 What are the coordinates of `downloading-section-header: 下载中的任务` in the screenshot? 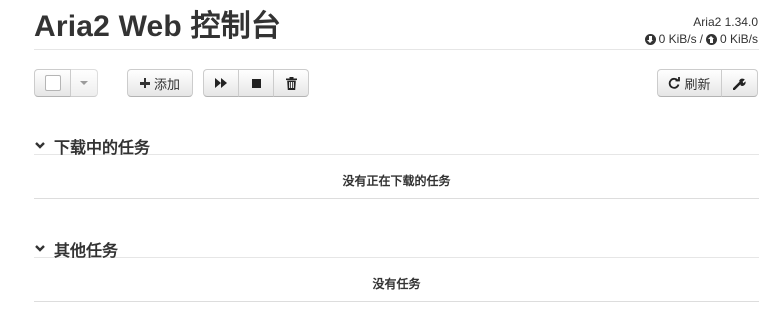 It's located at (396, 145).